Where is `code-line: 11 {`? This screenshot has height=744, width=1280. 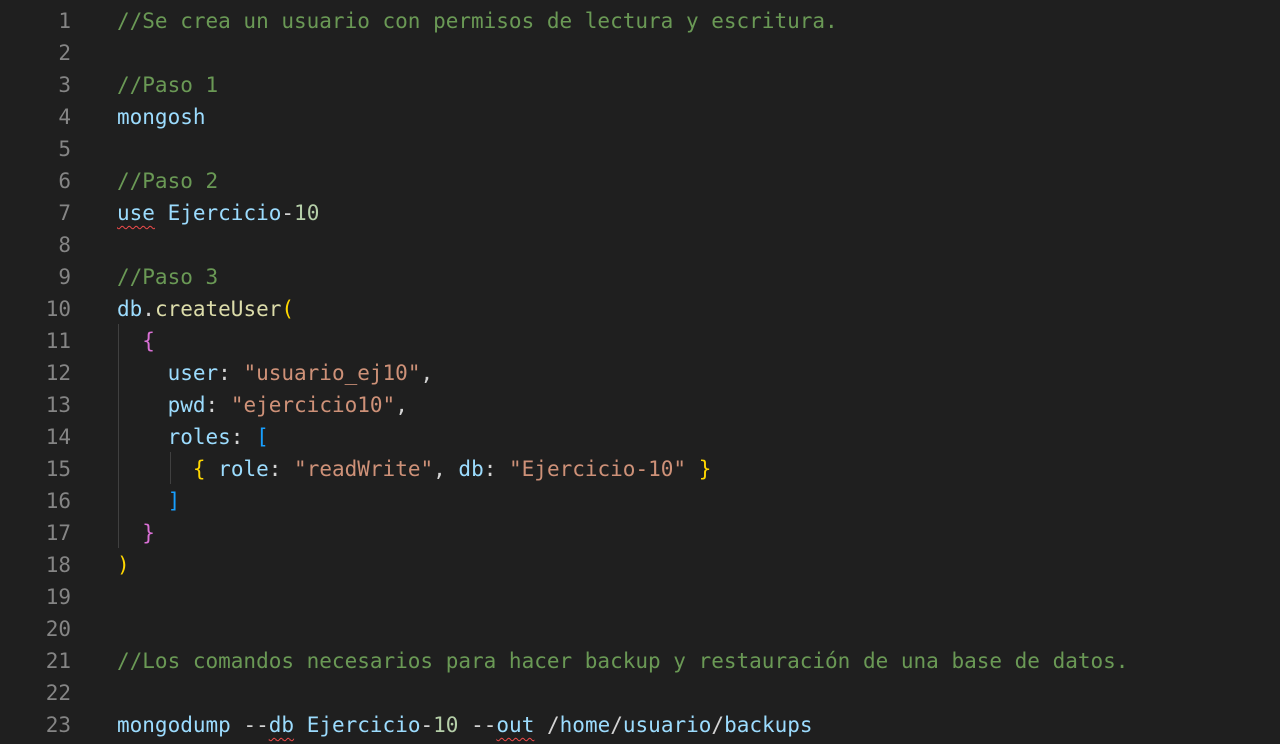
code-line: 11 { is located at coordinates (640, 341).